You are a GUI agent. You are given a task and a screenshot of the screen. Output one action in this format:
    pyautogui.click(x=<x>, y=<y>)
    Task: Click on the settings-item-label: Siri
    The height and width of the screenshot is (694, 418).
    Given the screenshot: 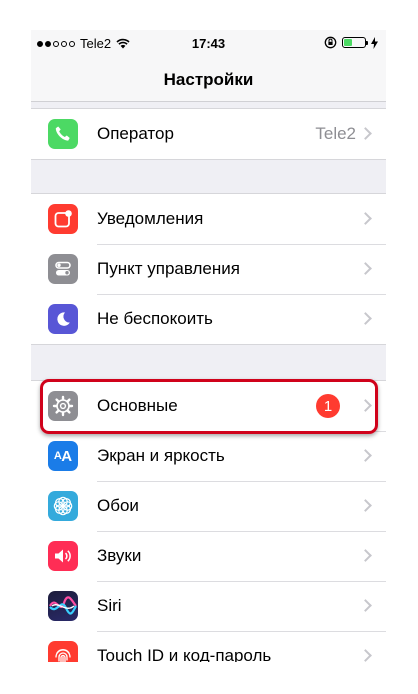 What is the action you would take?
    pyautogui.click(x=109, y=605)
    